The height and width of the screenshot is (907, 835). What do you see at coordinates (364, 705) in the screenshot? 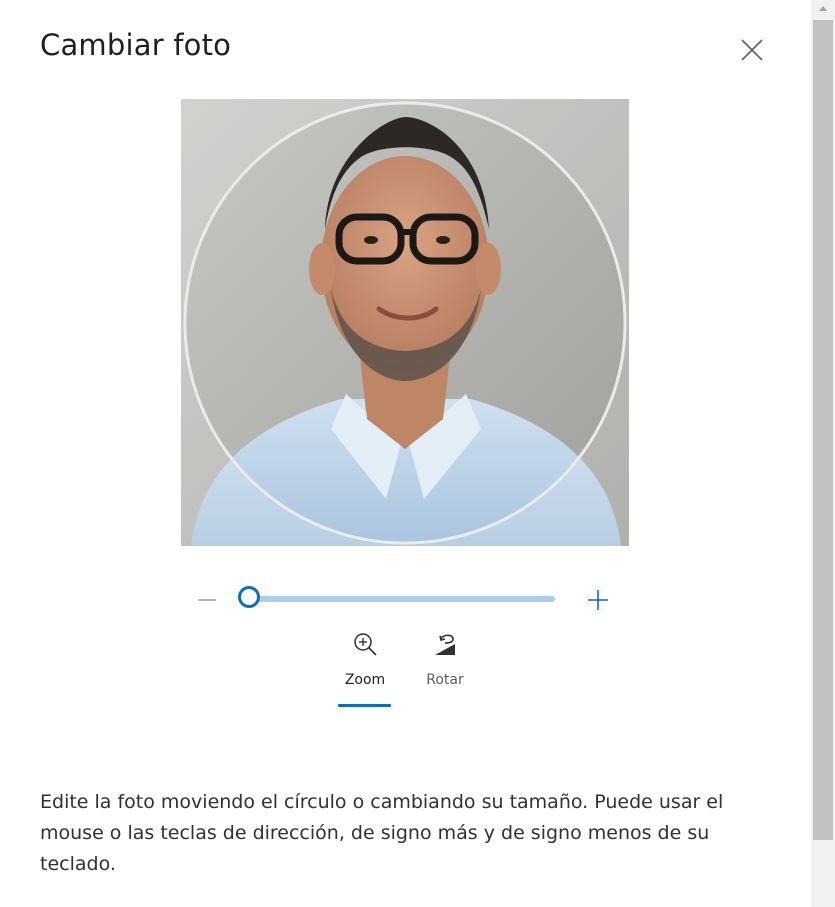
I see `selected-tab-indicator` at bounding box center [364, 705].